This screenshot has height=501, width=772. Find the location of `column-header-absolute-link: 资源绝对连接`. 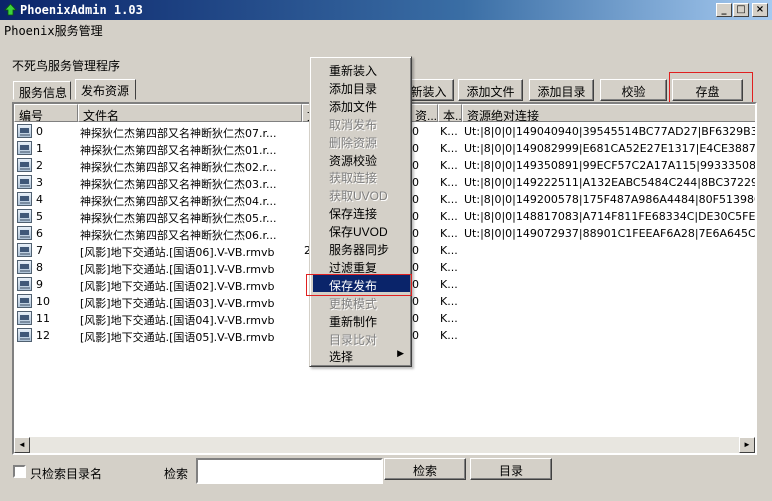

column-header-absolute-link: 资源绝对连接 is located at coordinates (608, 113).